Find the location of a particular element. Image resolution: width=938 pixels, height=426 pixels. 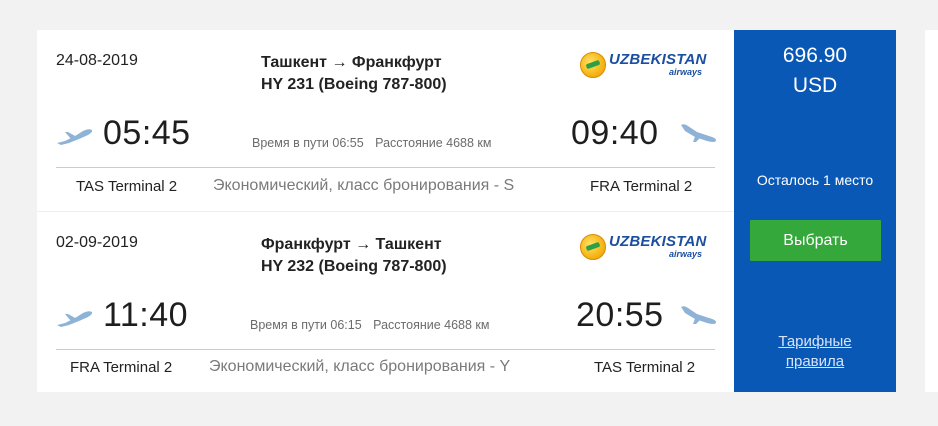

departure-time: 05:45 is located at coordinates (147, 133).